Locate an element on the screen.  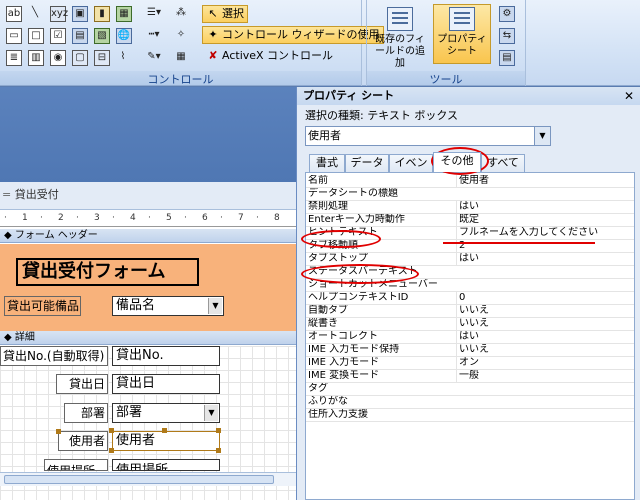
hyperlink-tool-icon: 🌐 is located at coordinates (124, 36).